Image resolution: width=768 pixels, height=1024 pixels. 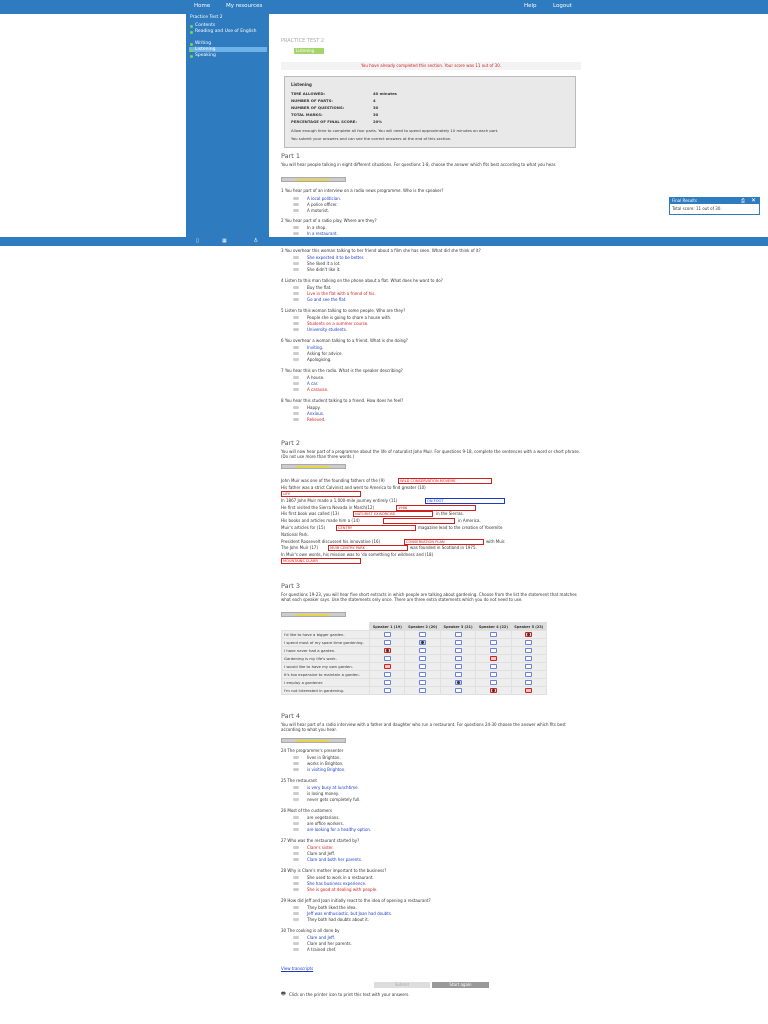 What do you see at coordinates (224, 241) in the screenshot?
I see `grid-icon: ▦` at bounding box center [224, 241].